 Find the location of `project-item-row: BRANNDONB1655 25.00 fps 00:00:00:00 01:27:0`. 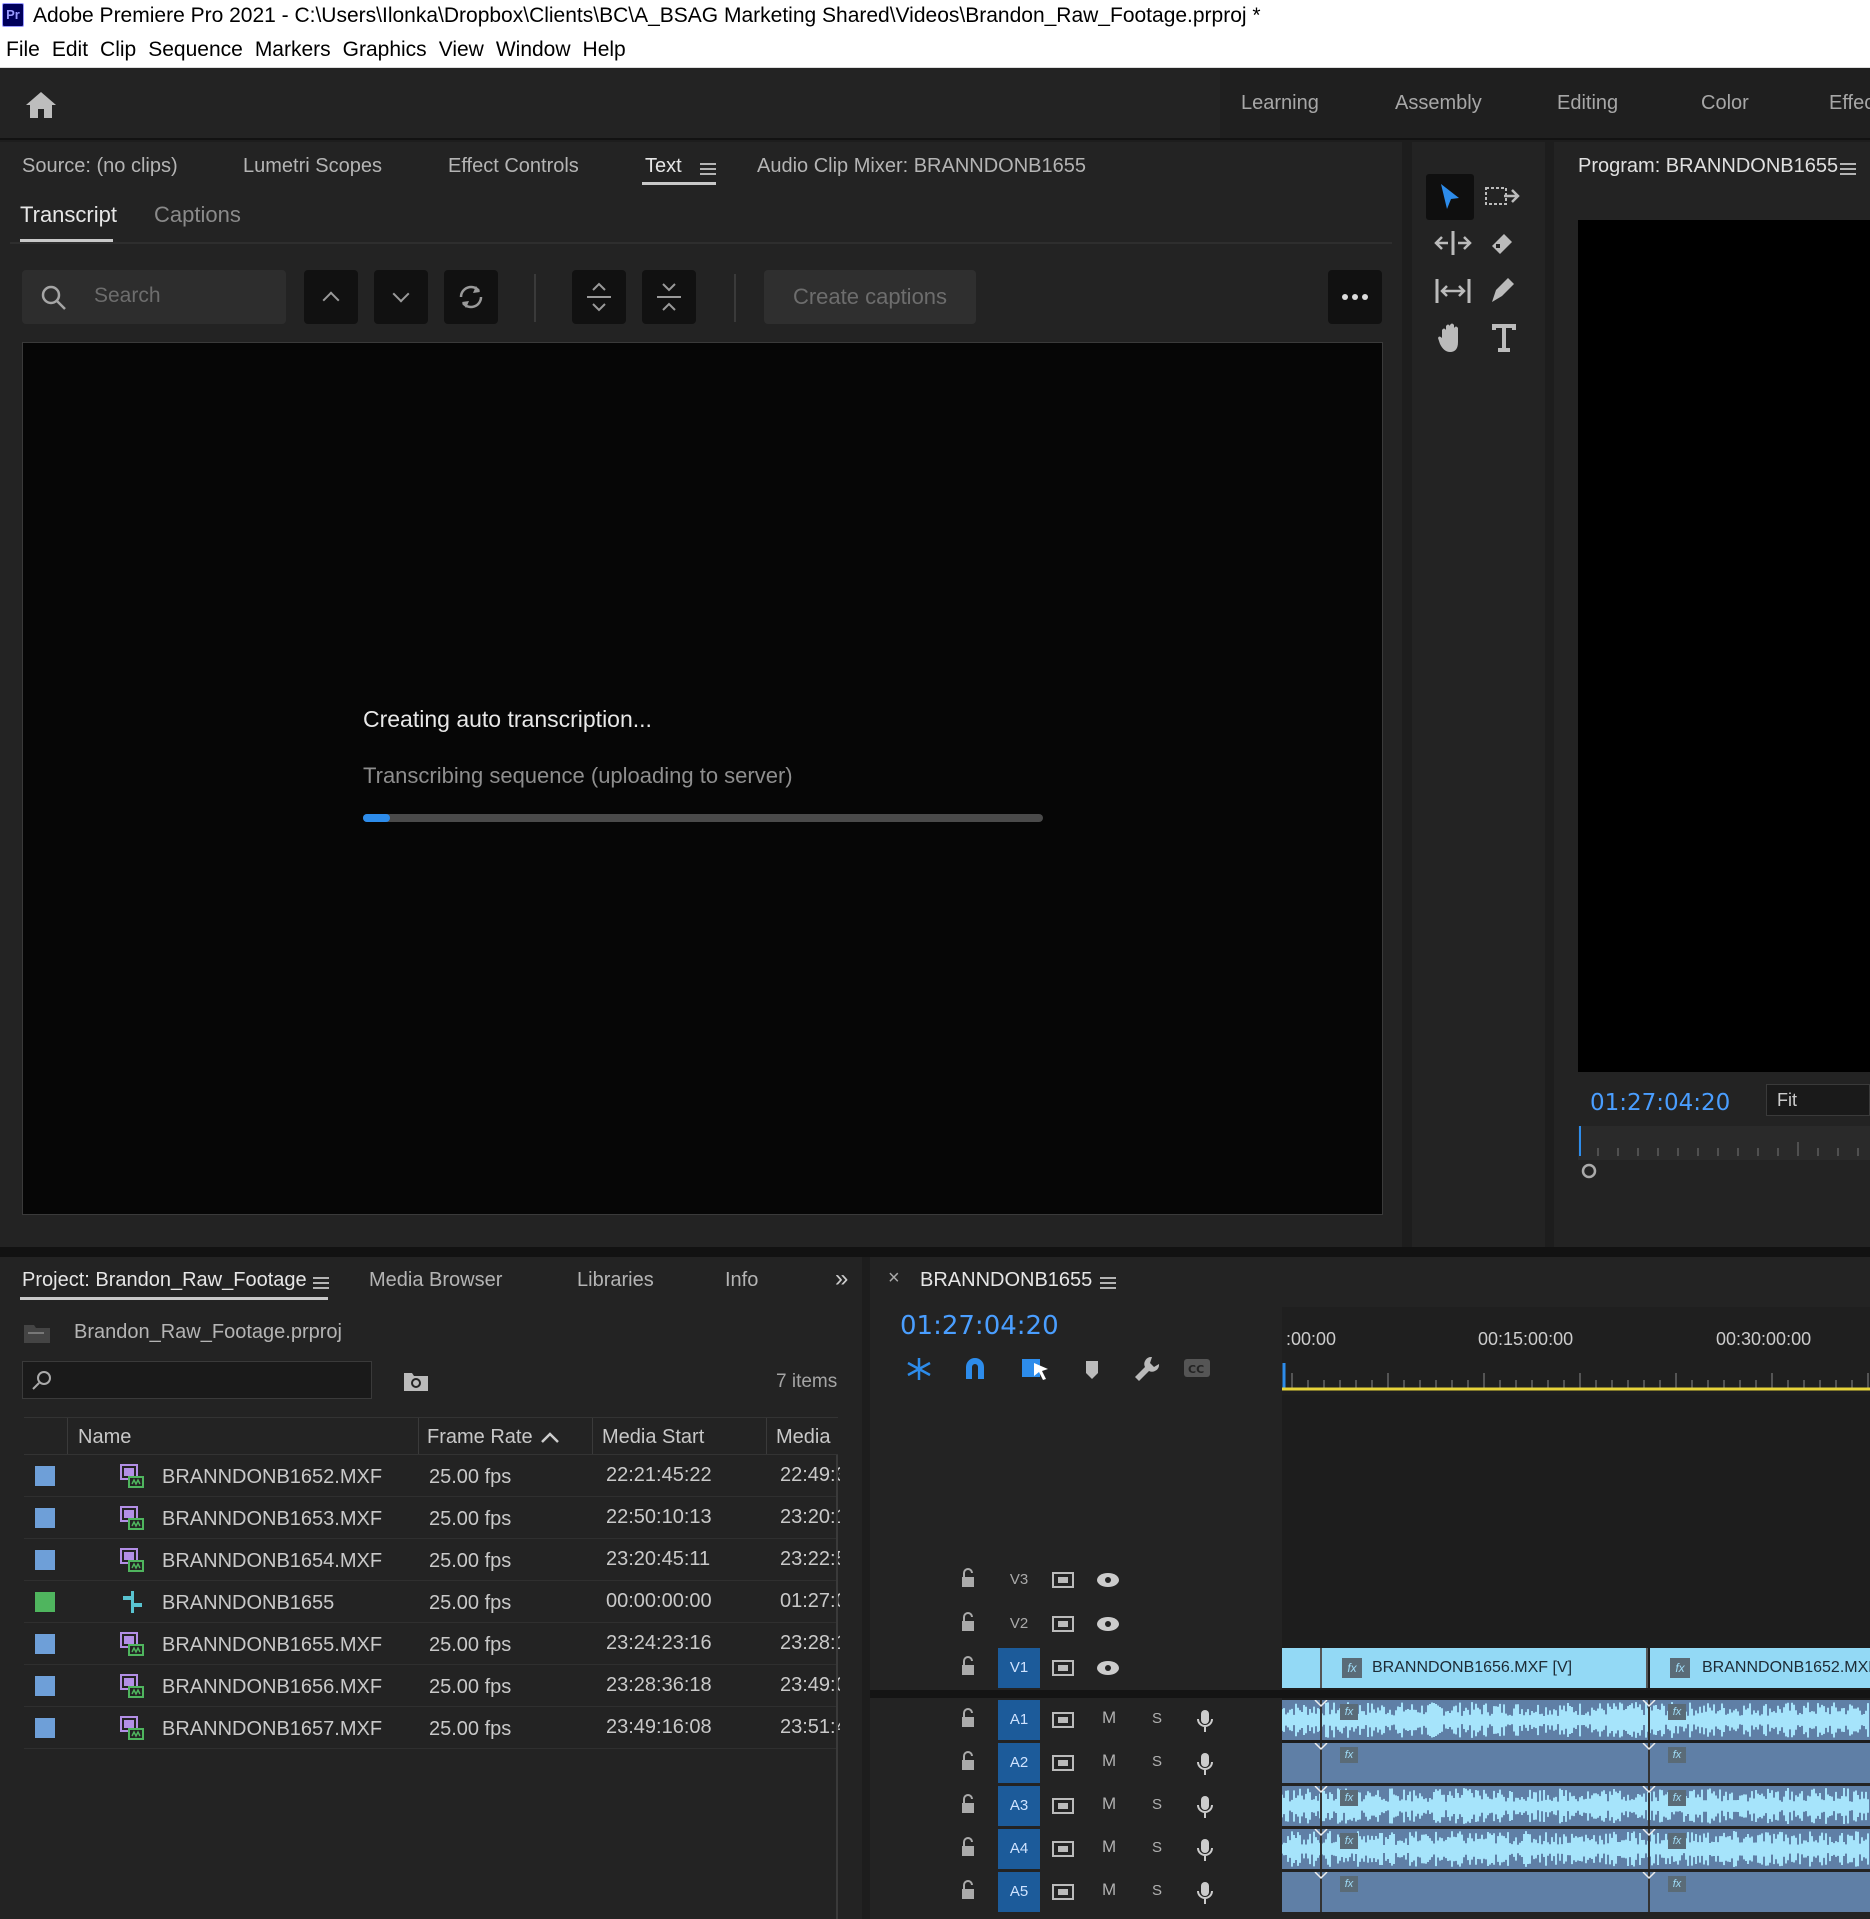

project-item-row: BRANNDONB1655 25.00 fps 00:00:00:00 01:27:0 is located at coordinates (432, 1602).